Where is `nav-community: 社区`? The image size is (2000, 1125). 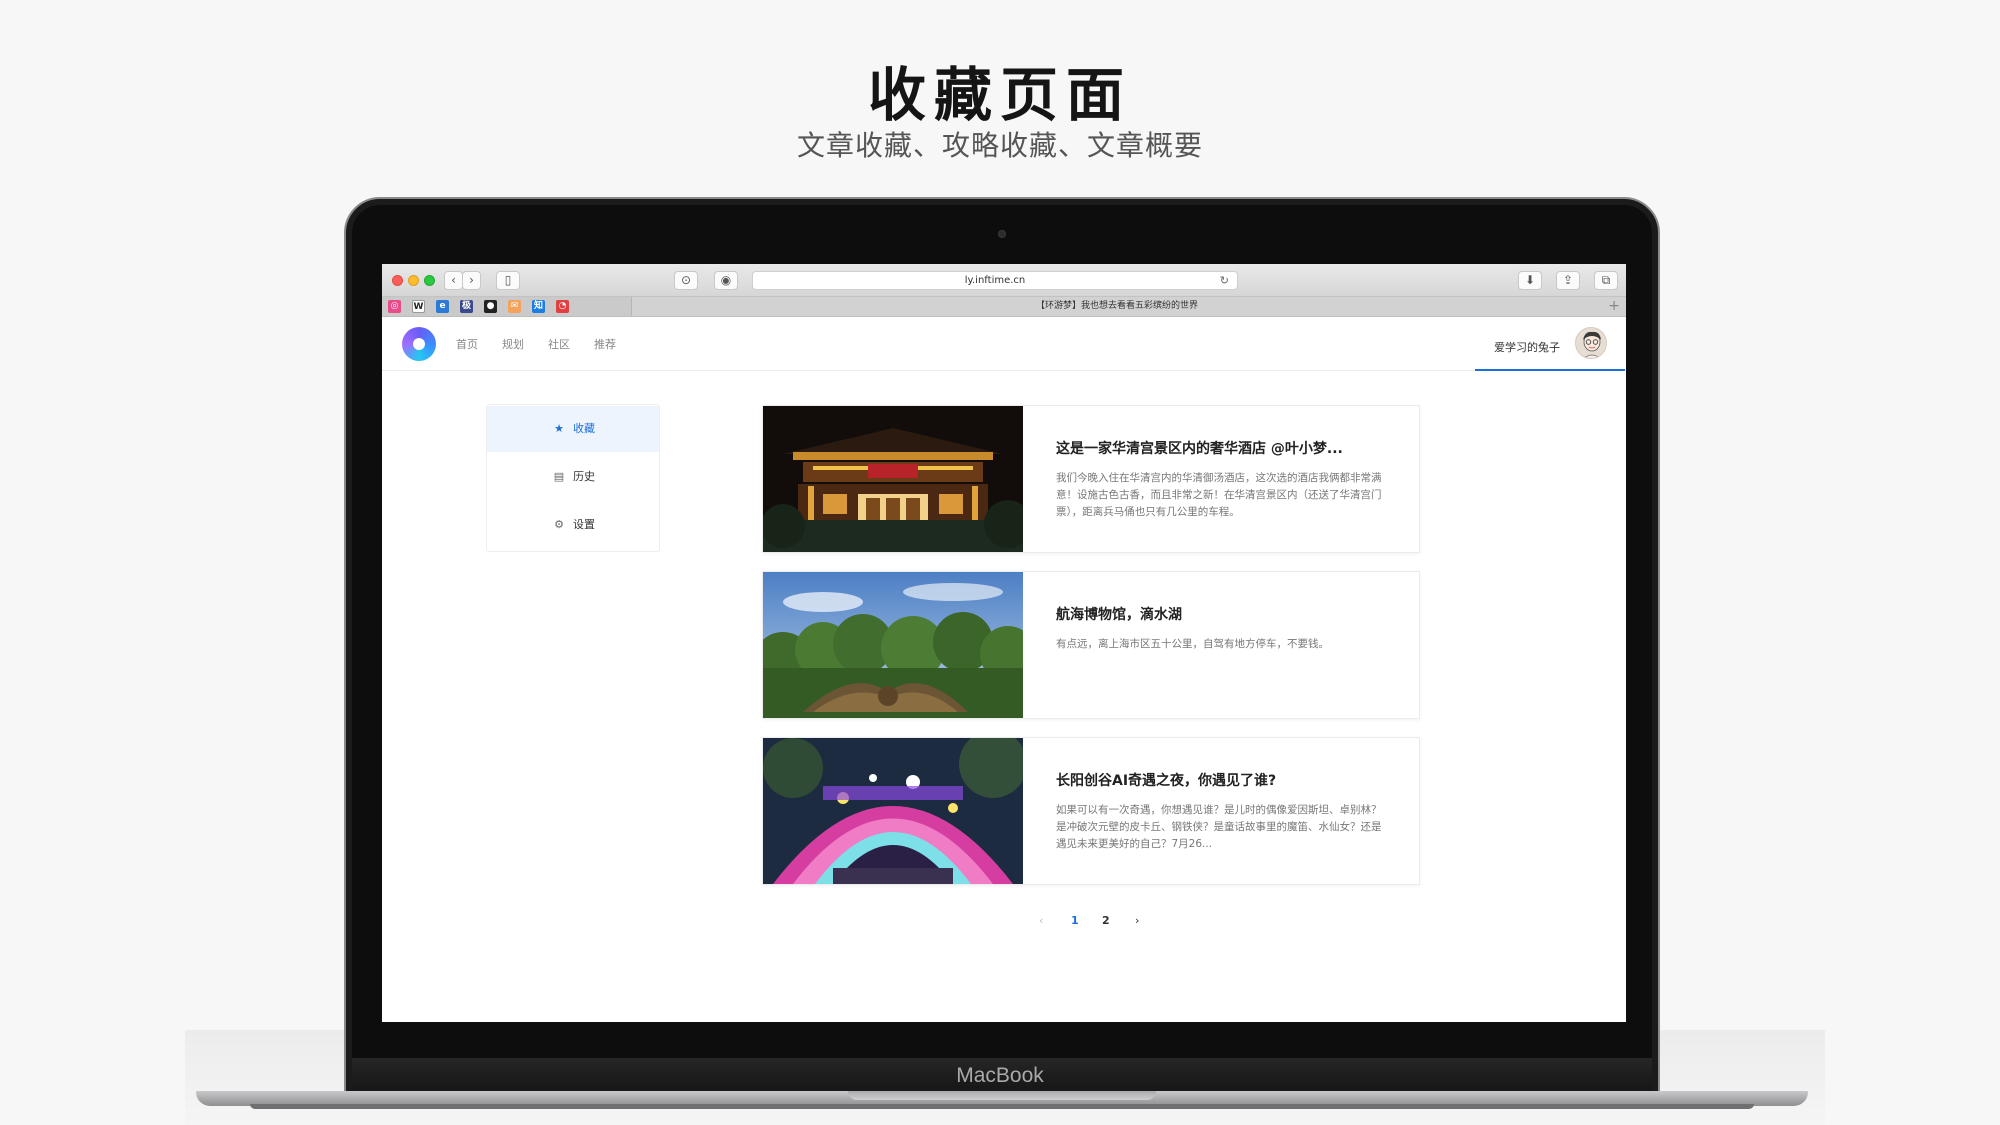
nav-community: 社区 is located at coordinates (559, 344).